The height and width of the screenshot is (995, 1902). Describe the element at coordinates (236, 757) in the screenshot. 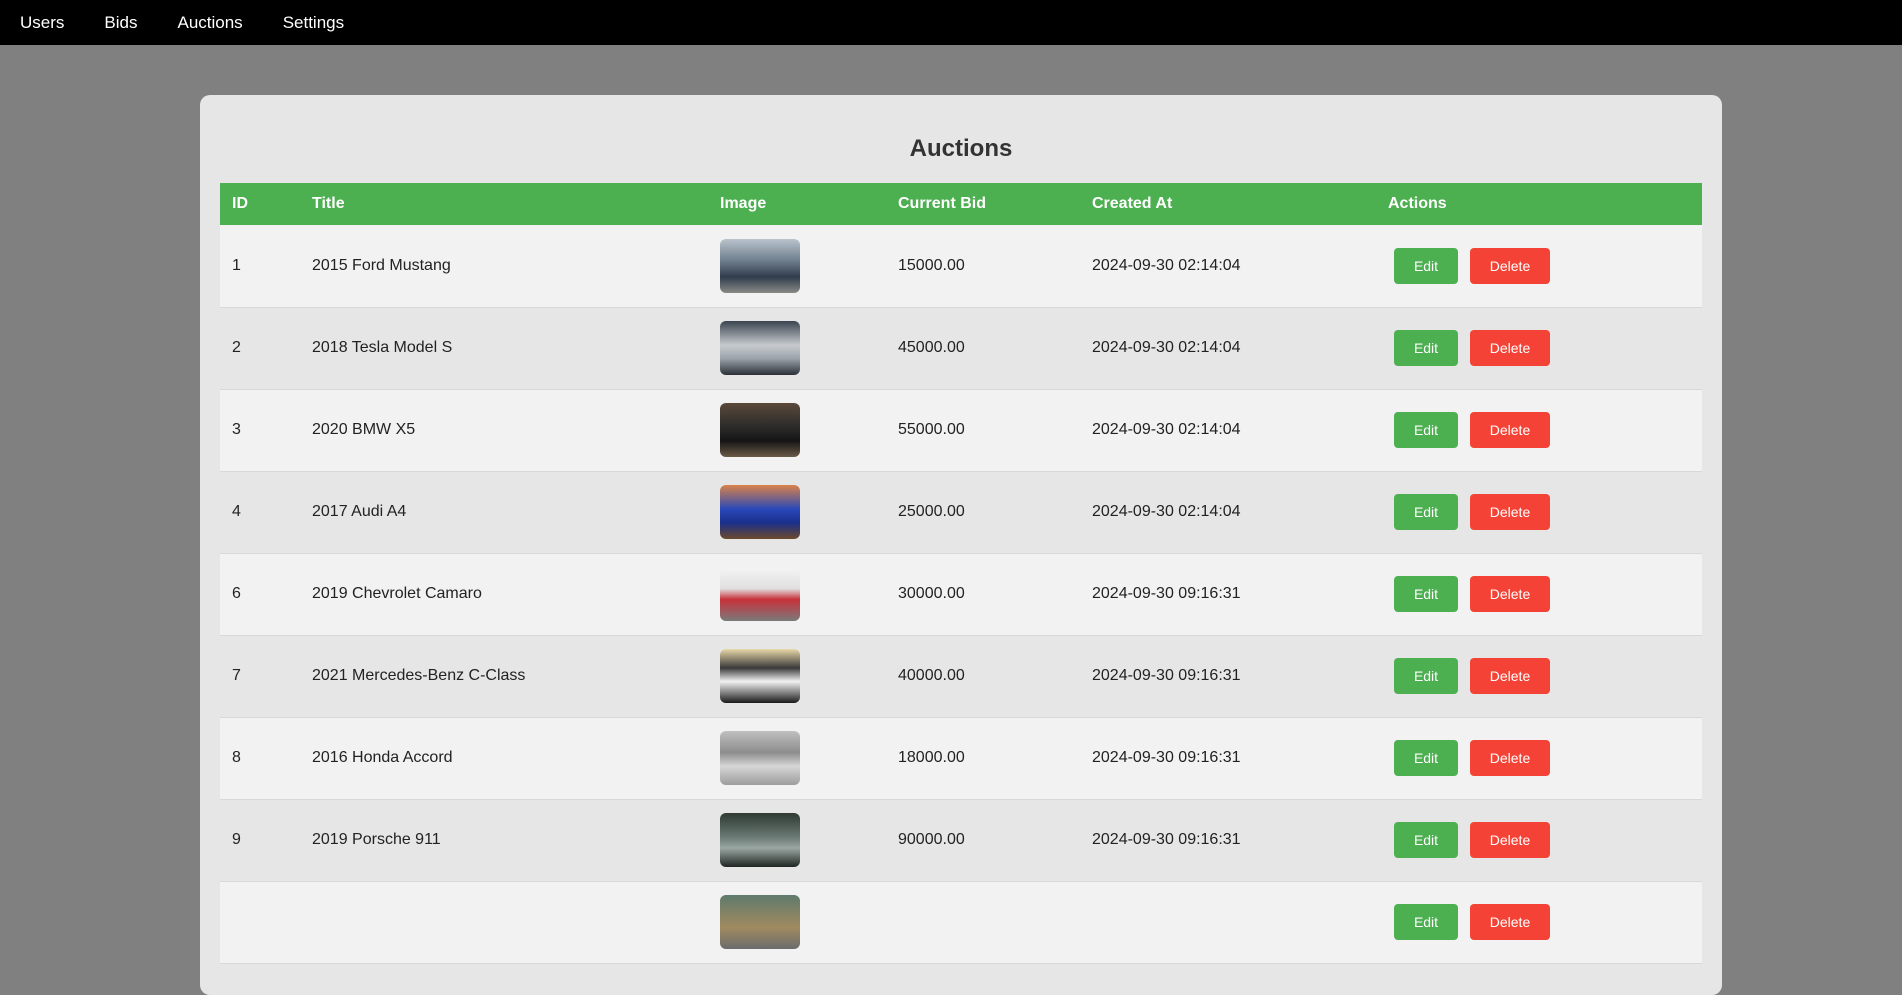

I see `cell-id: 8` at that location.